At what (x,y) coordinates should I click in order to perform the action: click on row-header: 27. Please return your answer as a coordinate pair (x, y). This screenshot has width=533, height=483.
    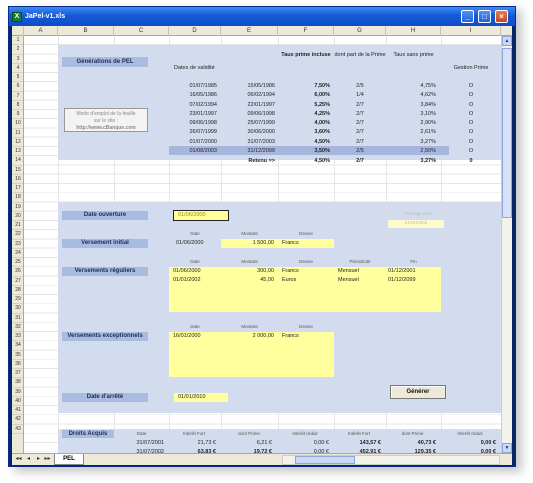
    Looking at the image, I should click on (17, 281).